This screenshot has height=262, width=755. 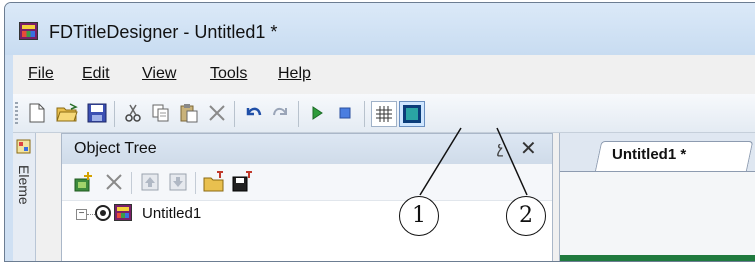 I want to click on object-tree-title: Object Tree, so click(x=115, y=148).